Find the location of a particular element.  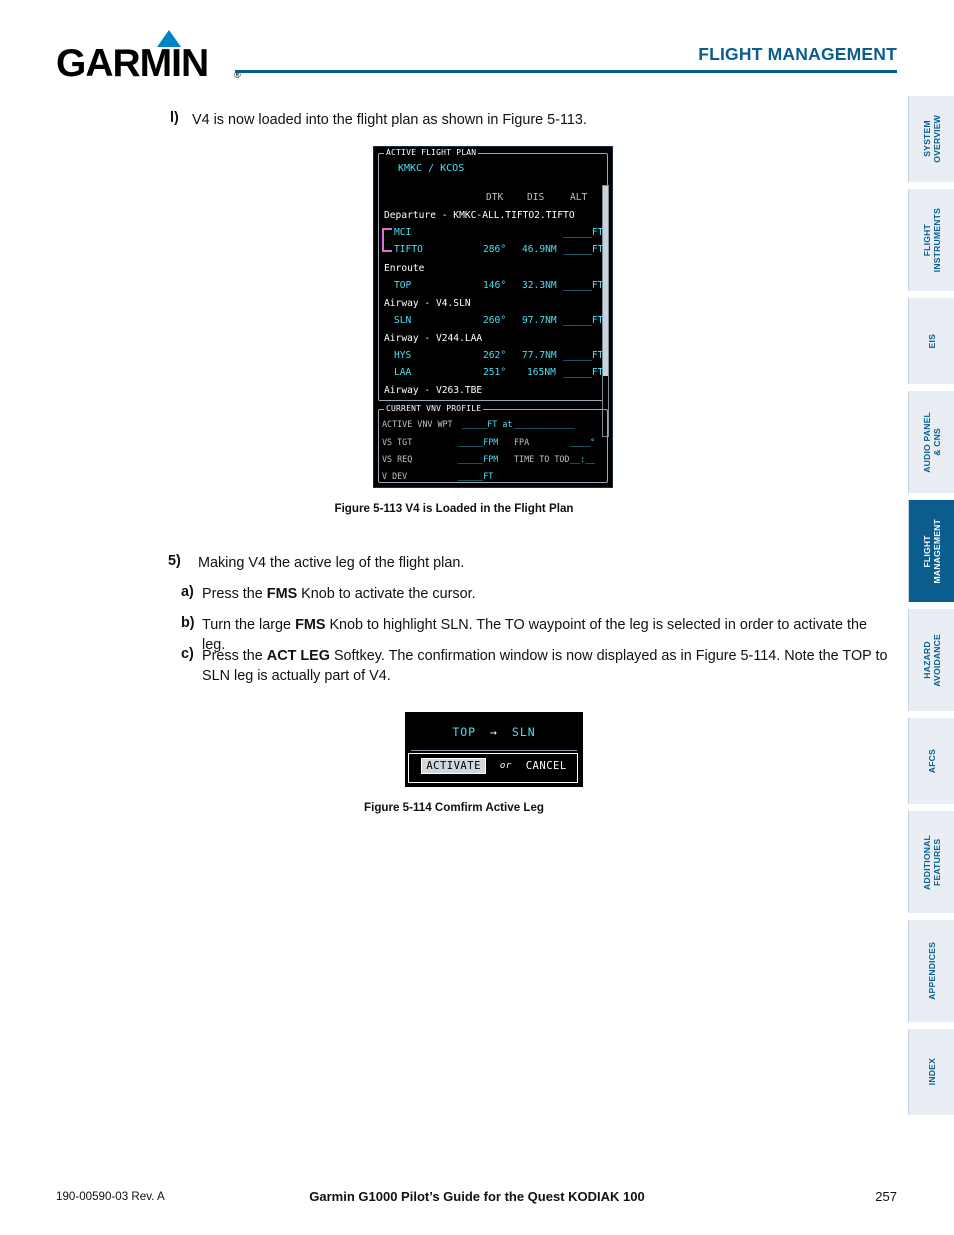

step-a-pre: Press the is located at coordinates (234, 594).